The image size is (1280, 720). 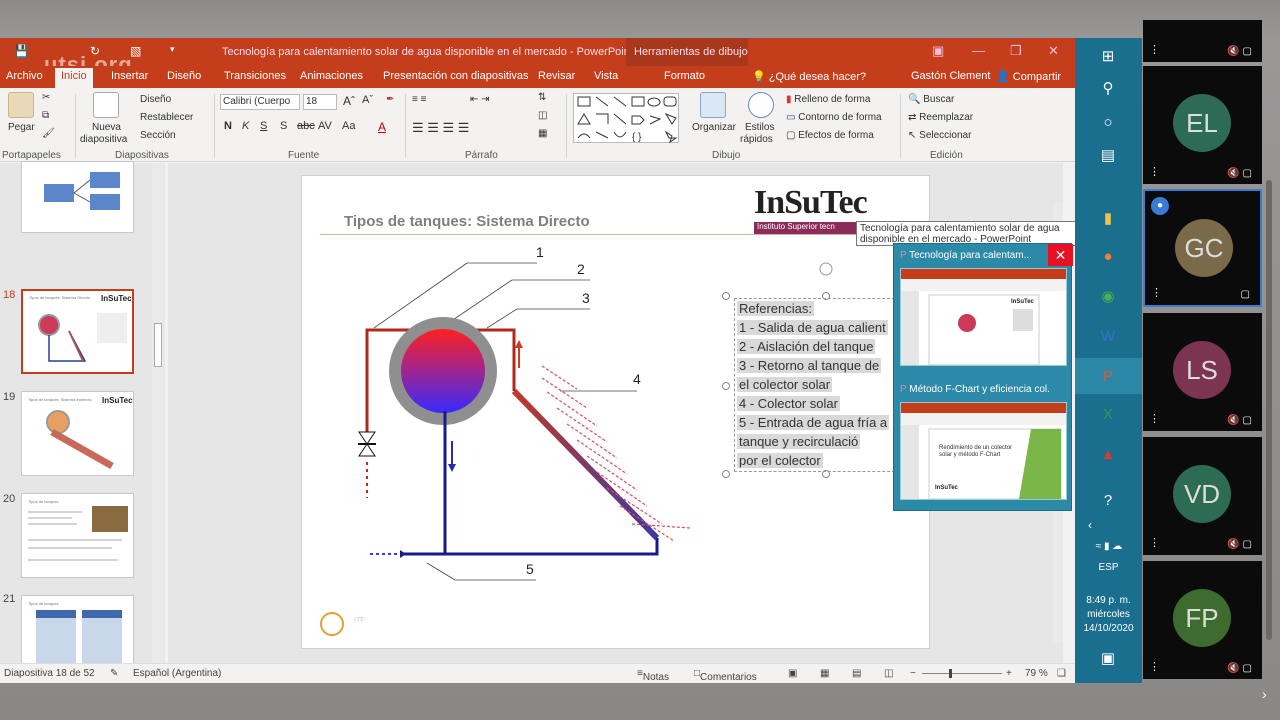 What do you see at coordinates (440, 128) in the screenshot?
I see `align-icons: ☰ ☰ ☰ ☰` at bounding box center [440, 128].